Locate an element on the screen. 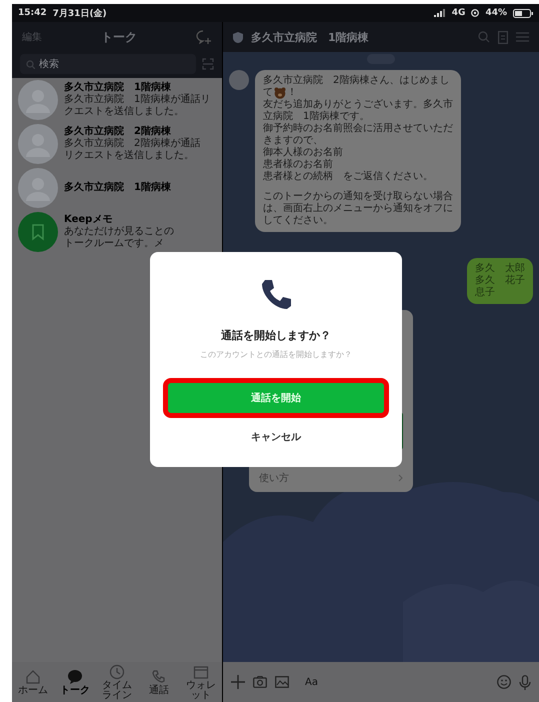 Image resolution: width=539 pixels, height=702 pixels. tab-bar-item: タイムライン is located at coordinates (117, 682).